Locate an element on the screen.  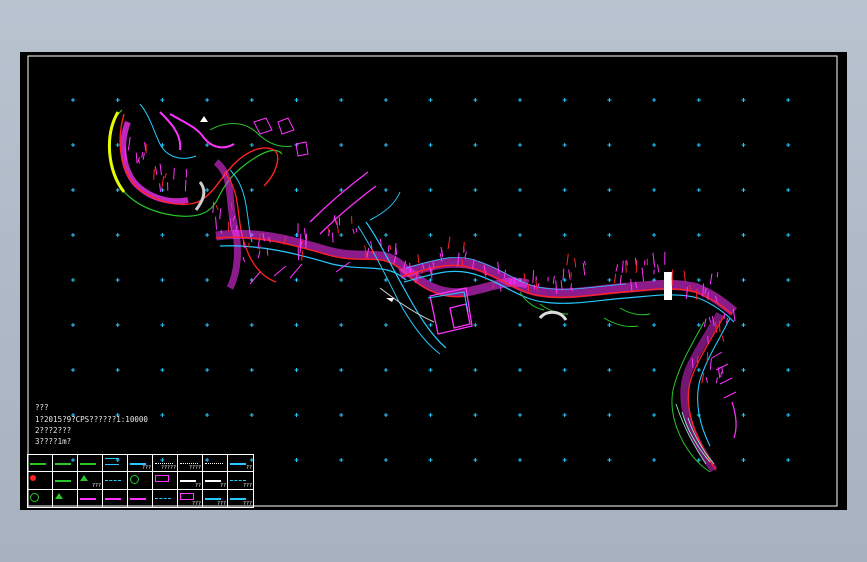
legend-cell: ??? is located at coordinates (190, 498).